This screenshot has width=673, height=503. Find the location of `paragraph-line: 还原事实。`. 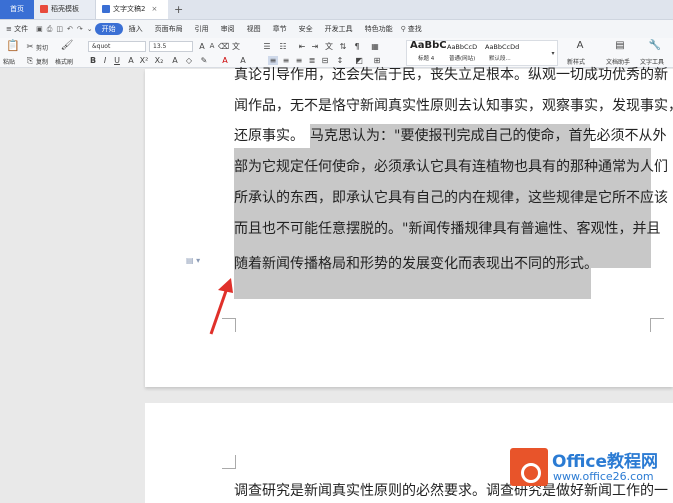

paragraph-line: 还原事实。 is located at coordinates (269, 136).